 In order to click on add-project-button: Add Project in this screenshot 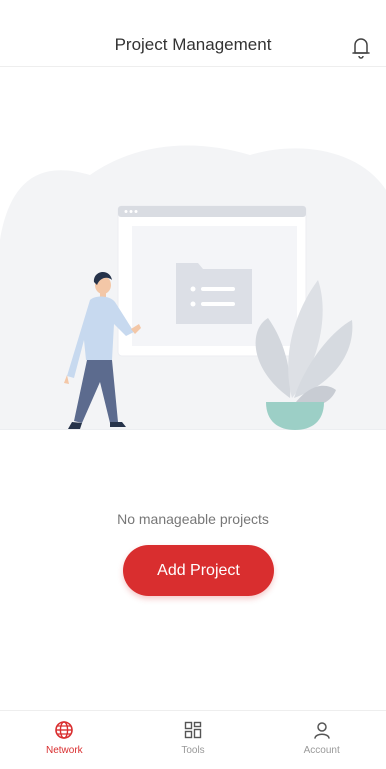, I will do `click(198, 570)`.